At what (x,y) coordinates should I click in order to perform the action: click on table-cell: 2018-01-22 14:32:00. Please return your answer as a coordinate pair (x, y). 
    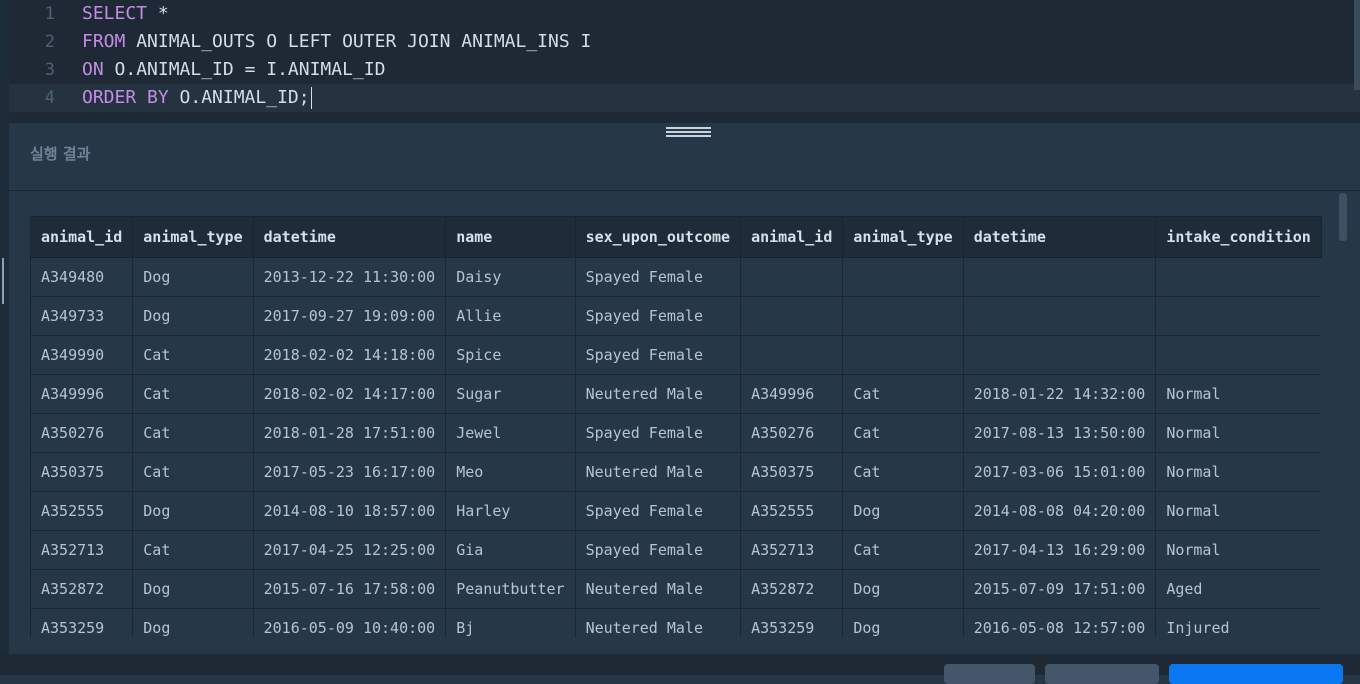
    Looking at the image, I should click on (1059, 394).